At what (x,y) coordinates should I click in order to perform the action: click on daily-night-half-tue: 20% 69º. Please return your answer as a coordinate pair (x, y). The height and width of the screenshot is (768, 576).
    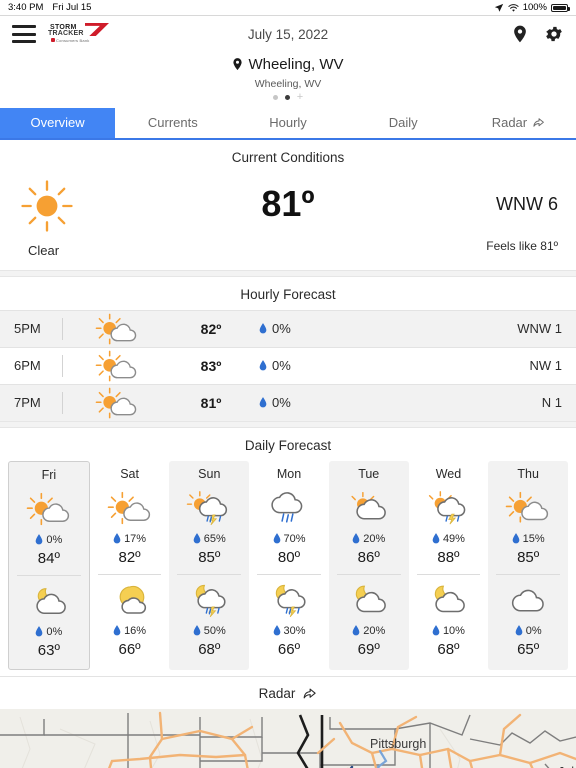
    Looking at the image, I should click on (369, 618).